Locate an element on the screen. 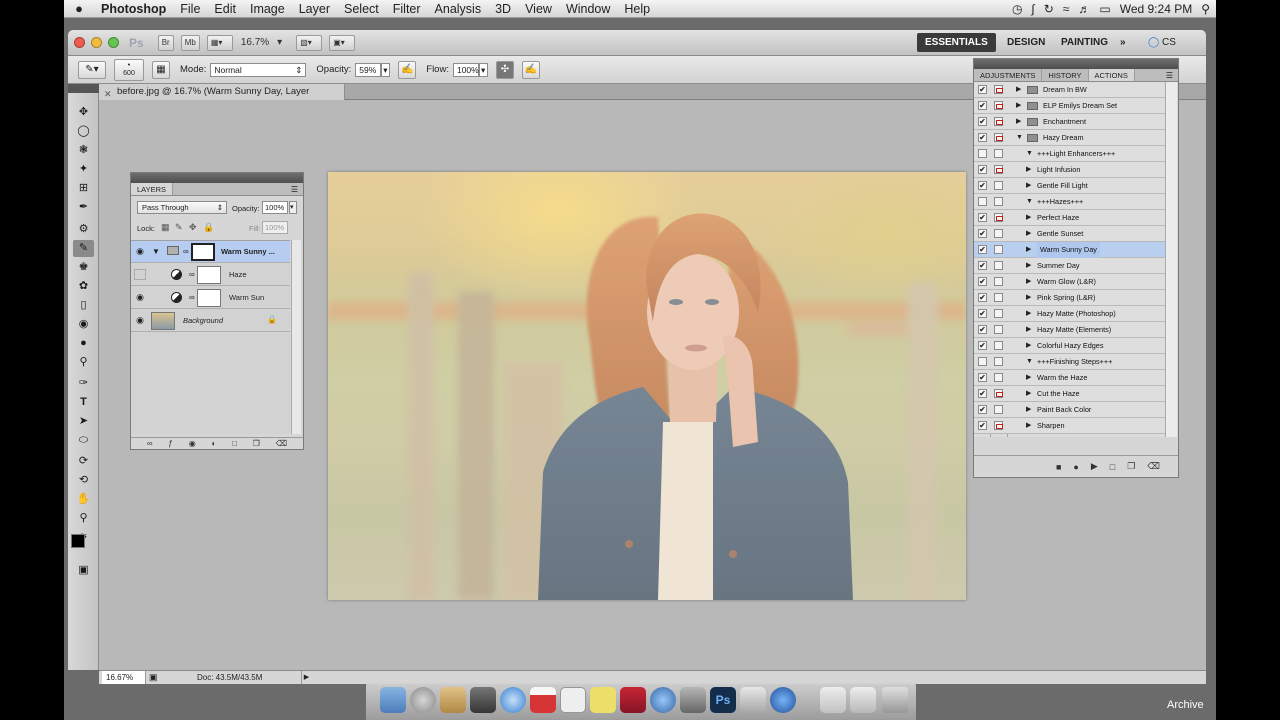  action-row: ✔ ▶ Perfect Haze is located at coordinates (1069, 218).